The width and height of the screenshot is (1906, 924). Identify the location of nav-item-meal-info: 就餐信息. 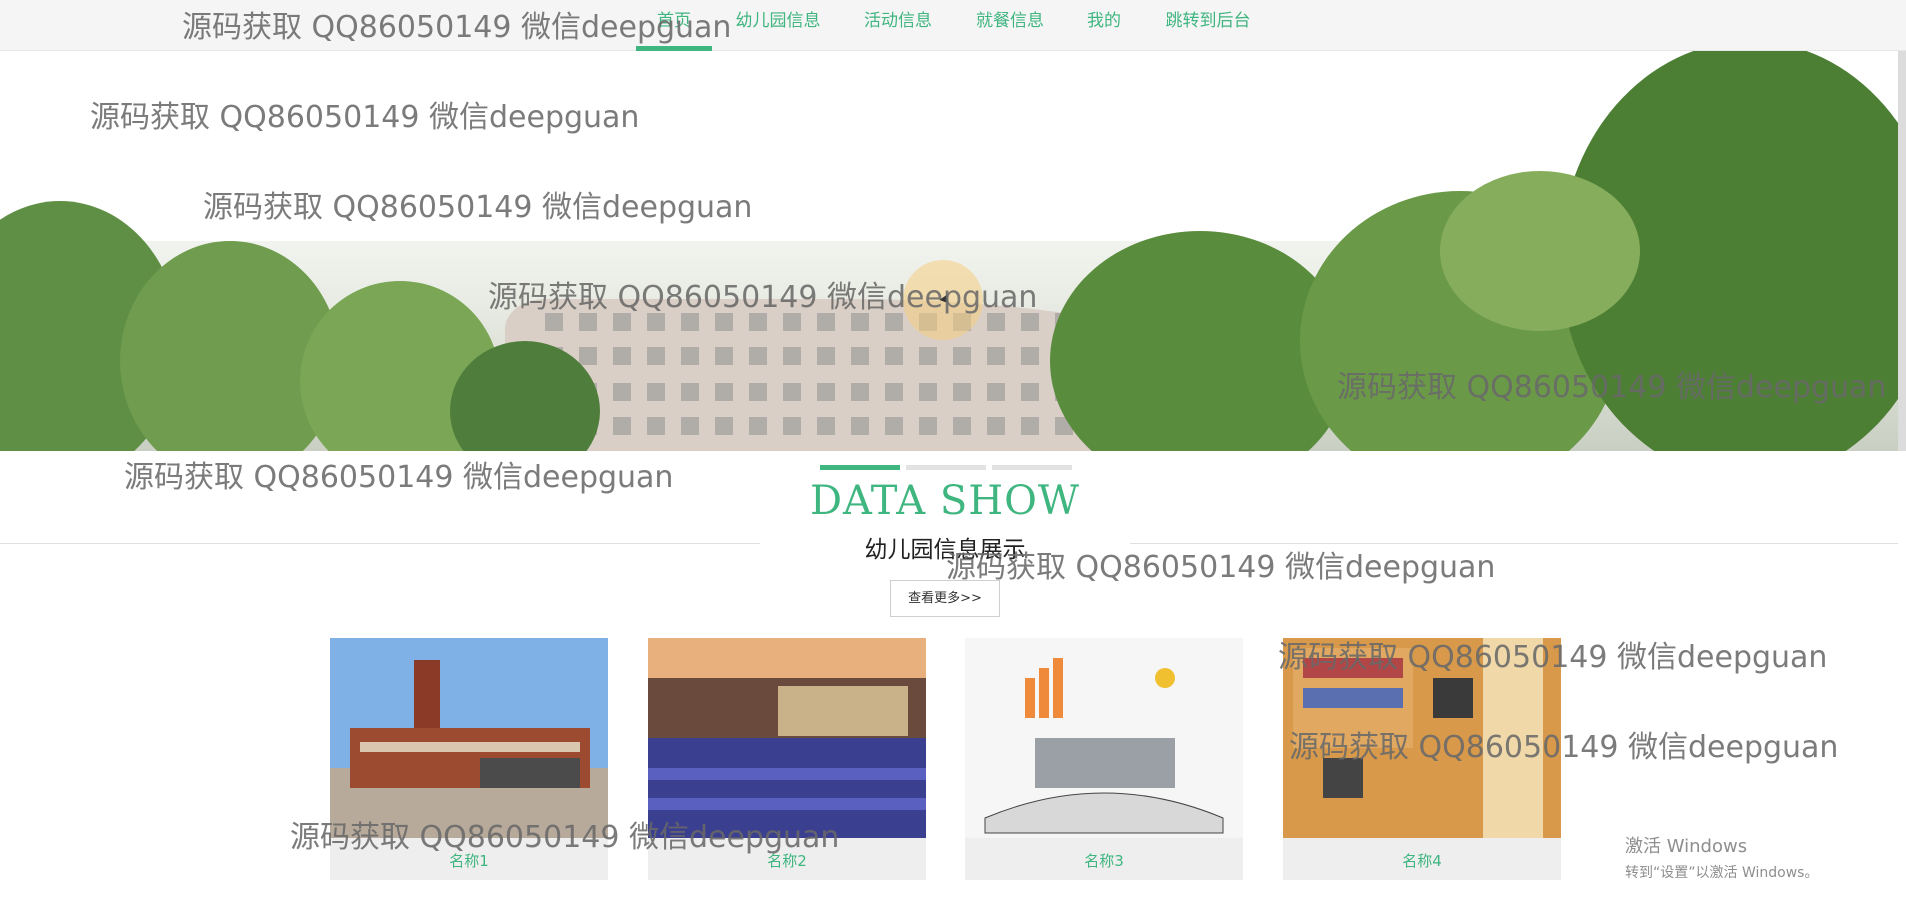
(1010, 25).